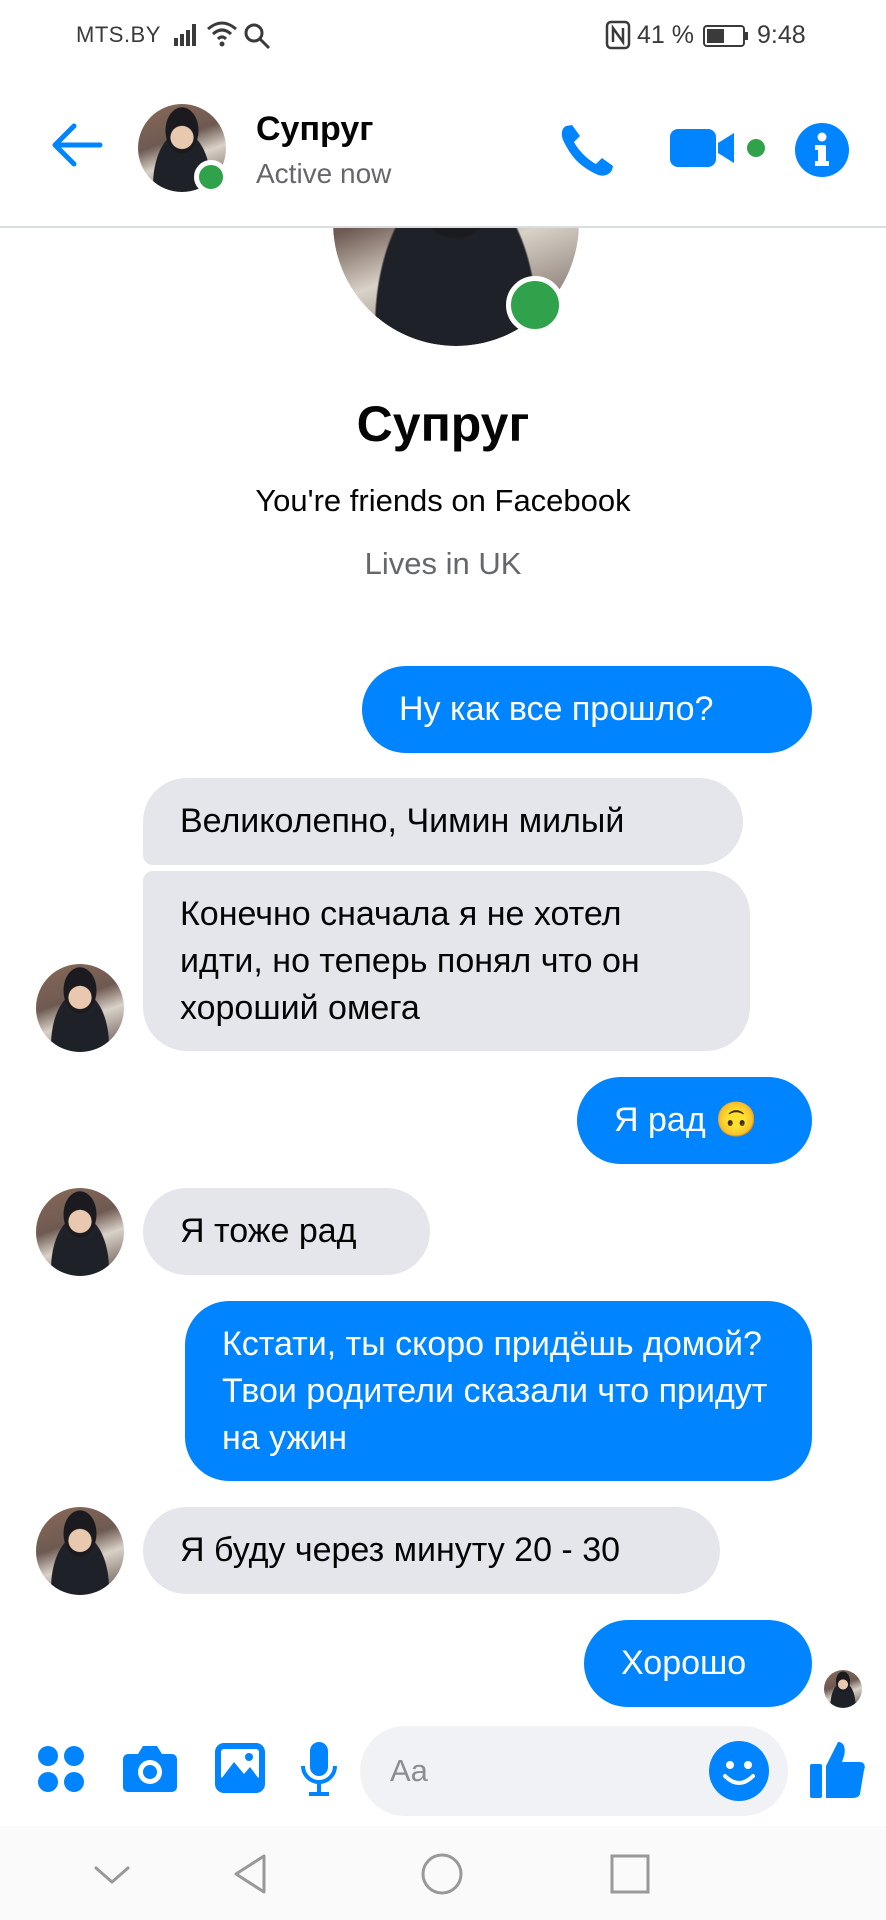  I want to click on message-outgoing: Хорошо, so click(698, 1663).